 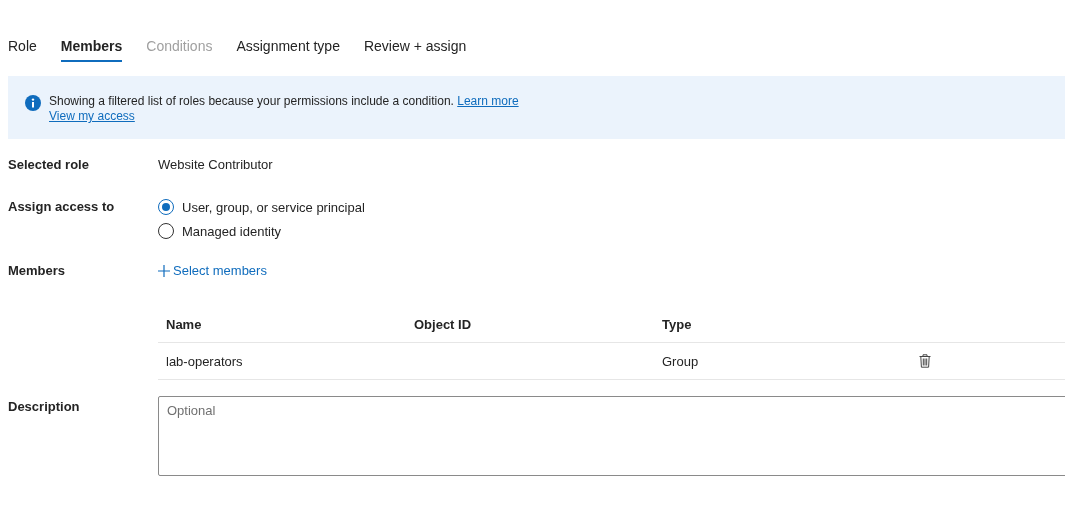 What do you see at coordinates (37, 270) in the screenshot?
I see `field-label: Members` at bounding box center [37, 270].